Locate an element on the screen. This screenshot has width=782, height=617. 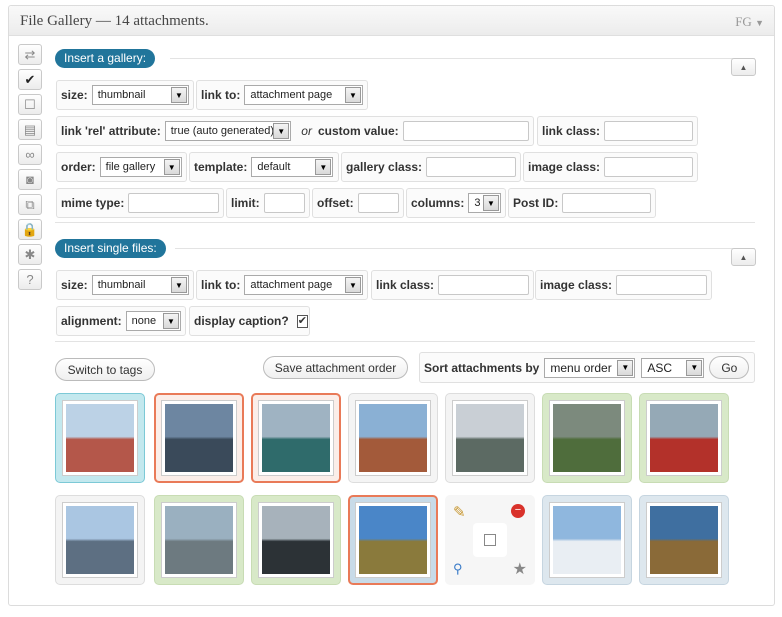
unlink-button: ∞ is located at coordinates (30, 154).